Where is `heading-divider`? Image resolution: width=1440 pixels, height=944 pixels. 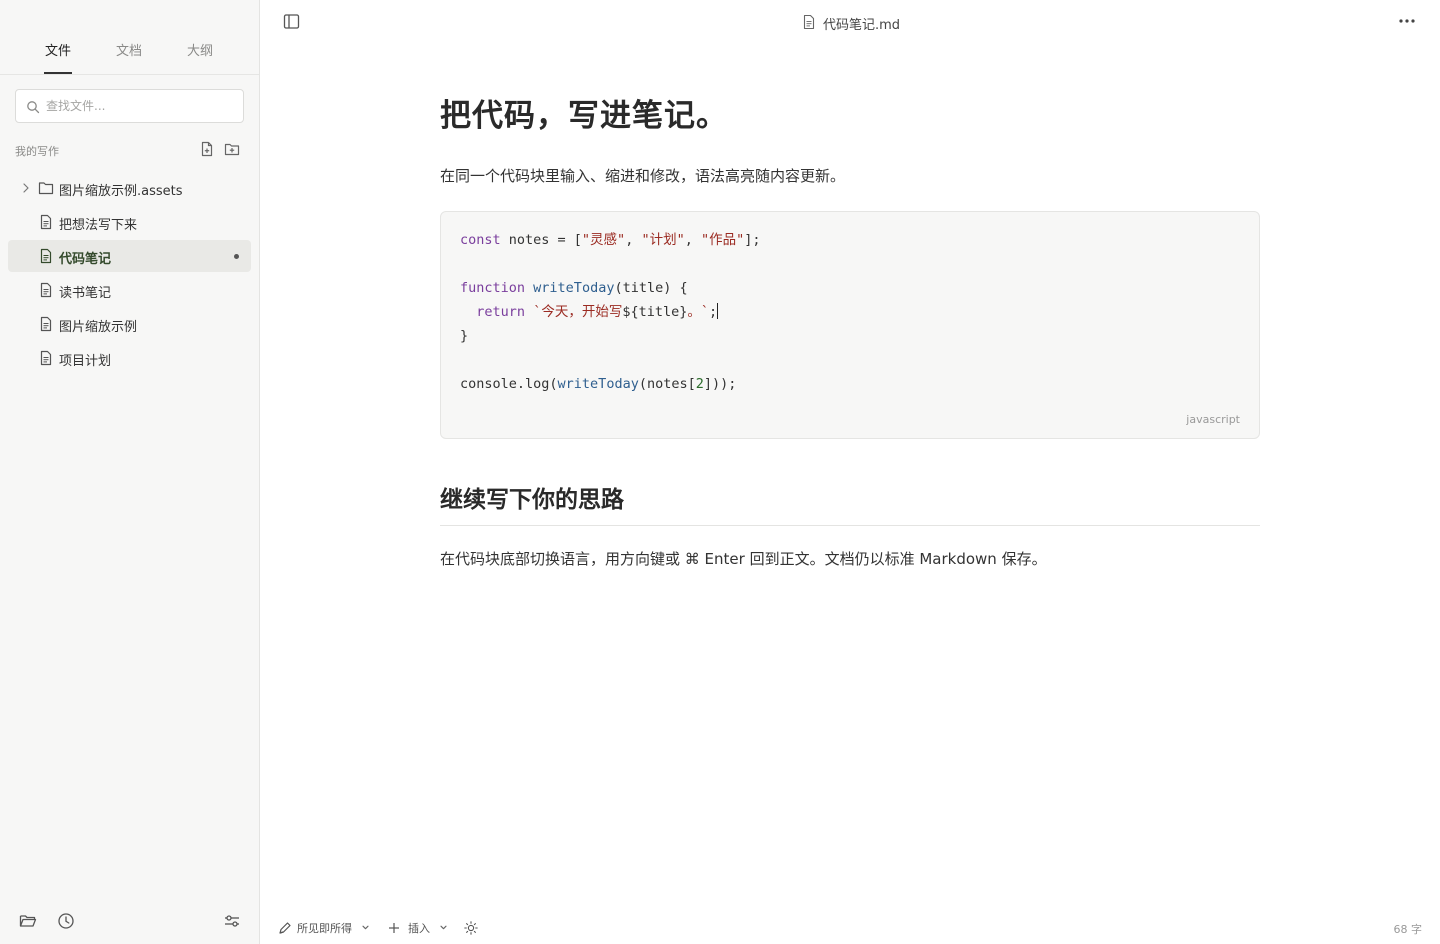
heading-divider is located at coordinates (850, 525).